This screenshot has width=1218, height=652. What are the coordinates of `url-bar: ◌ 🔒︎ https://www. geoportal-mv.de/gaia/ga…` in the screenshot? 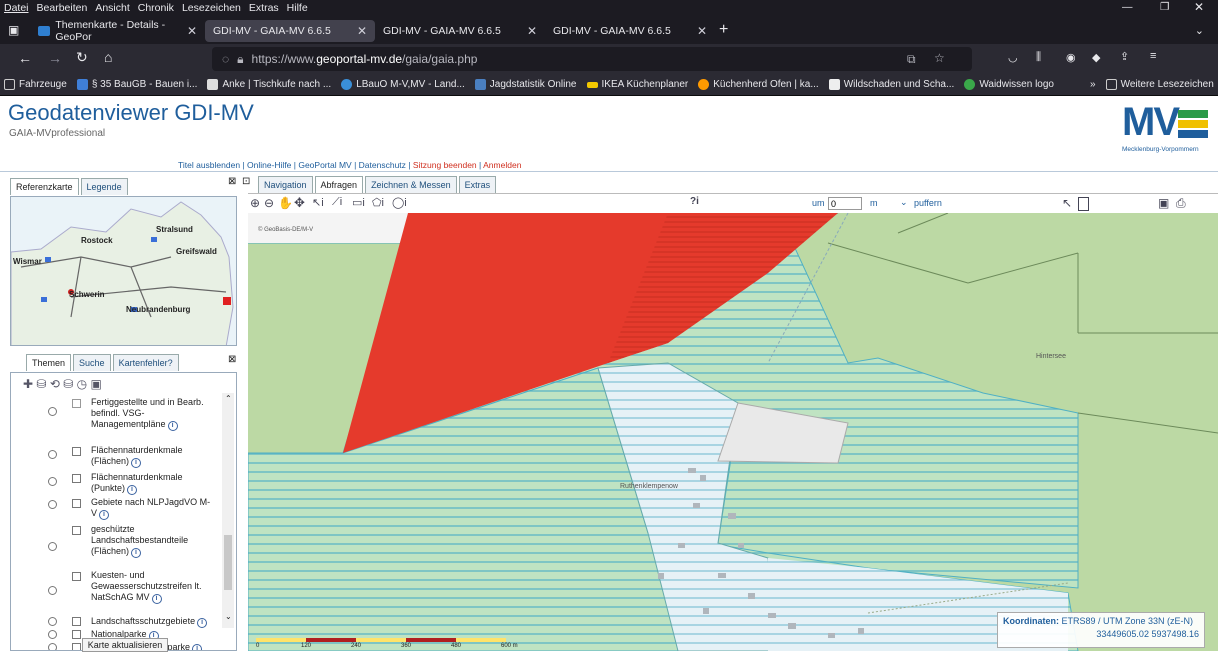 It's located at (592, 59).